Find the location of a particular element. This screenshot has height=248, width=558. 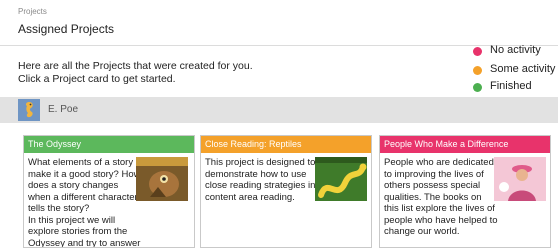

snake-book-cover-icon is located at coordinates (341, 179).